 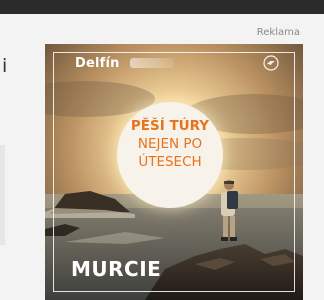 What do you see at coordinates (5, 66) in the screenshot?
I see `left-edge-text: i` at bounding box center [5, 66].